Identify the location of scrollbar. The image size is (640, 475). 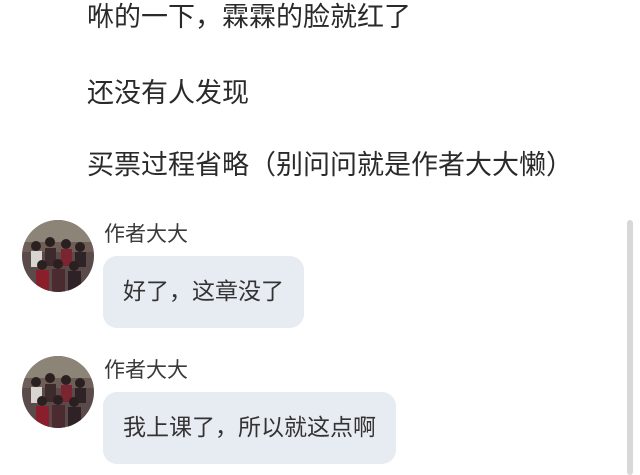
(630, 347).